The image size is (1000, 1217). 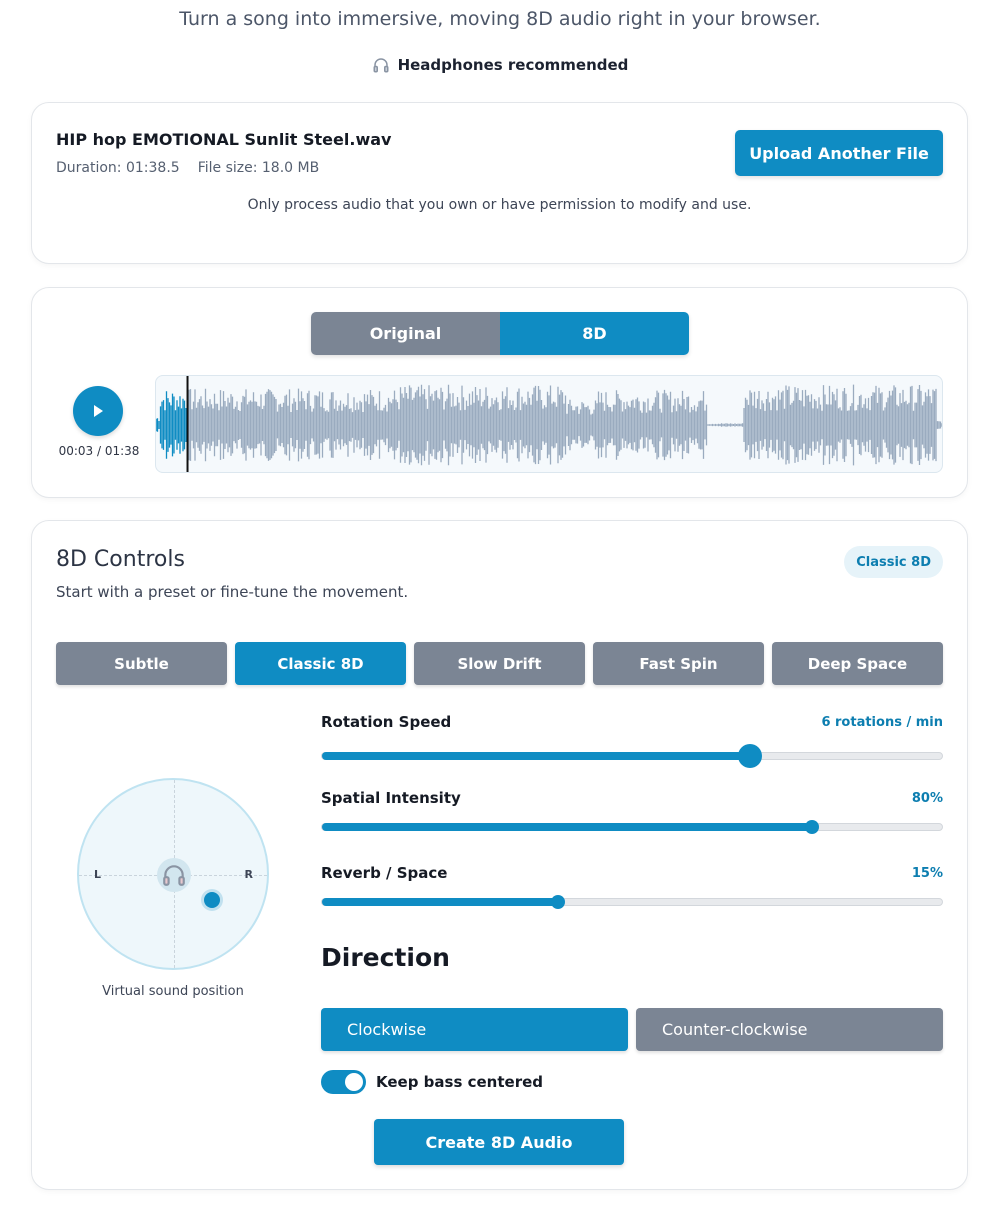 What do you see at coordinates (172, 425) in the screenshot?
I see `waveform-played` at bounding box center [172, 425].